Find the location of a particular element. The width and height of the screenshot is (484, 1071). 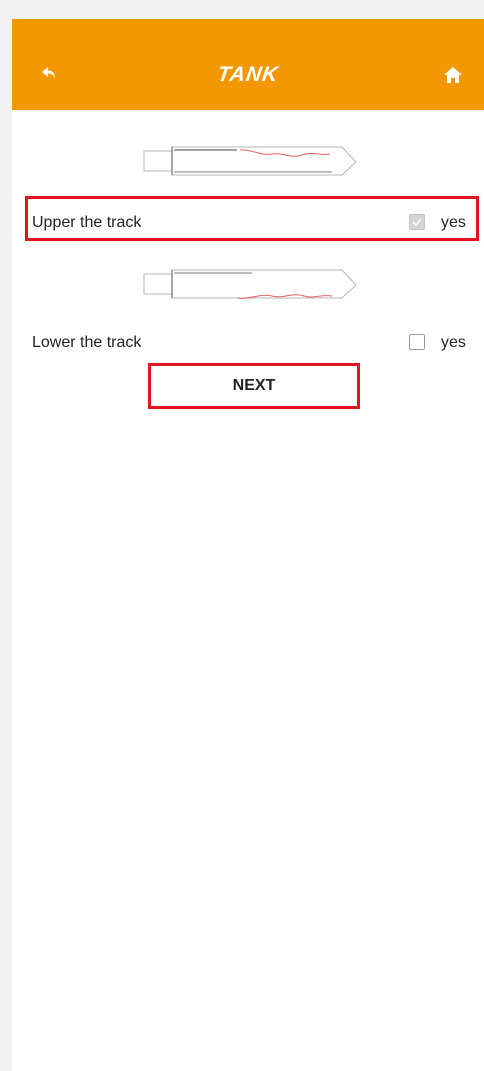

home-button is located at coordinates (453, 75).